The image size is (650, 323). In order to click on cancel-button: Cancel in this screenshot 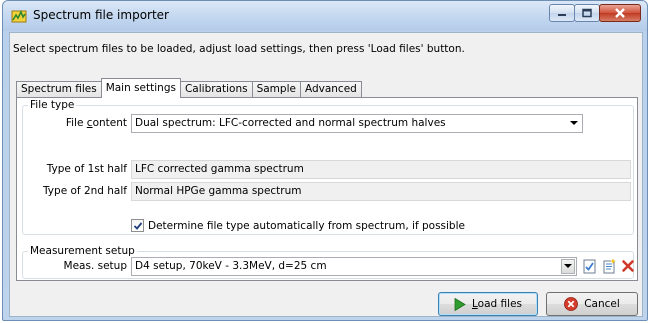, I will do `click(592, 304)`.